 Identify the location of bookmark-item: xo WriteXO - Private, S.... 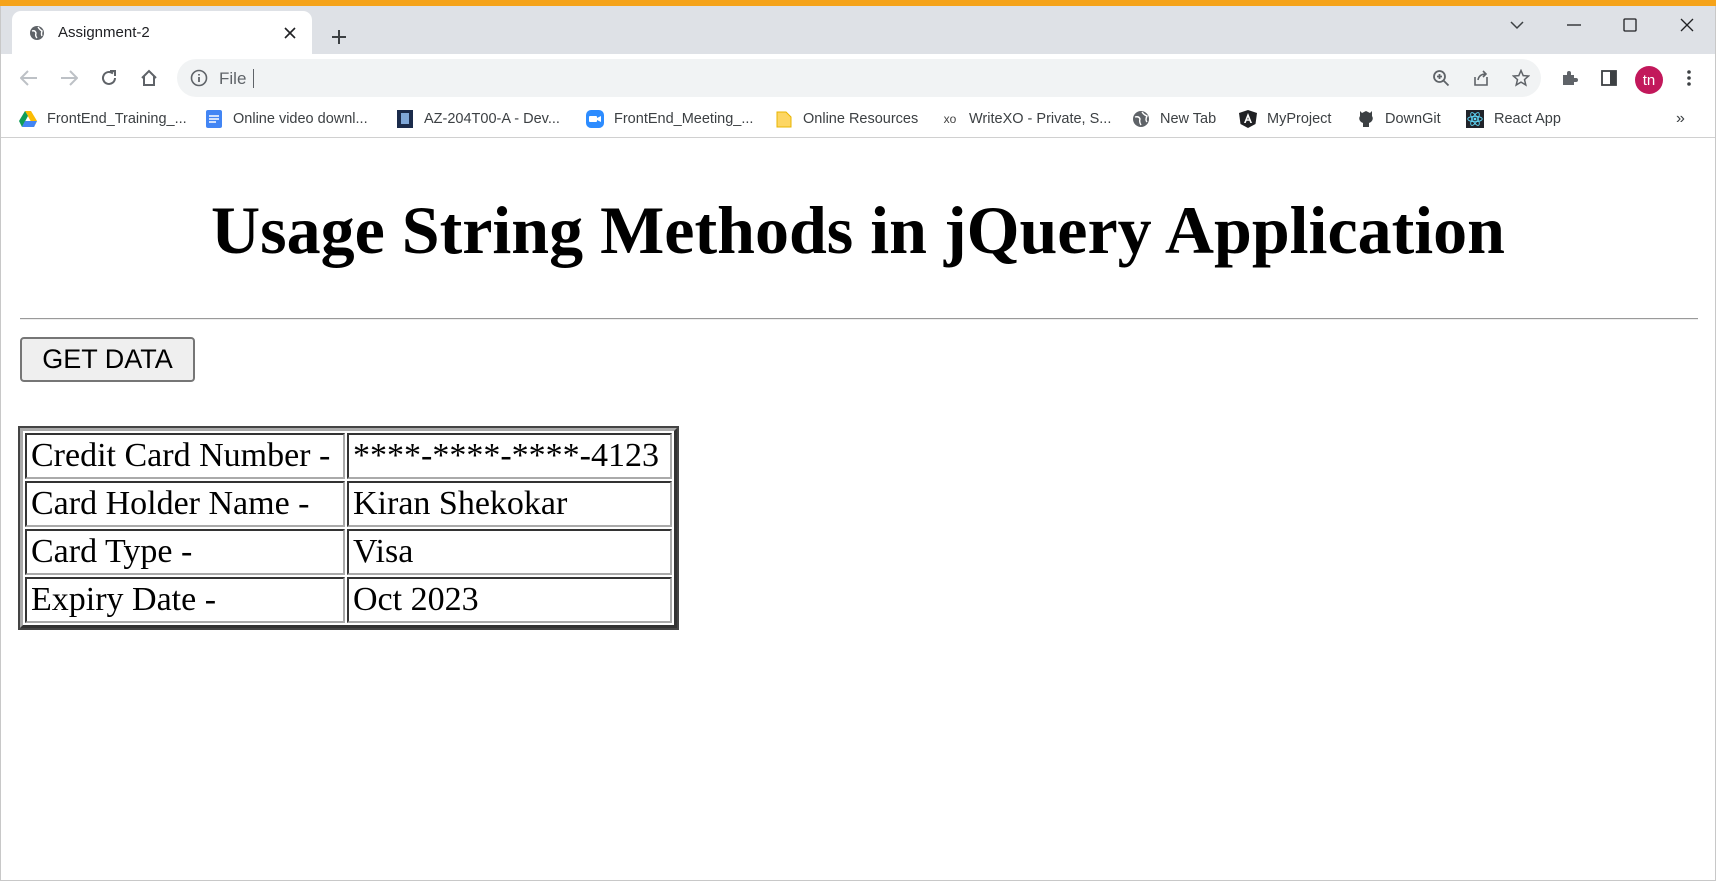
(1026, 119).